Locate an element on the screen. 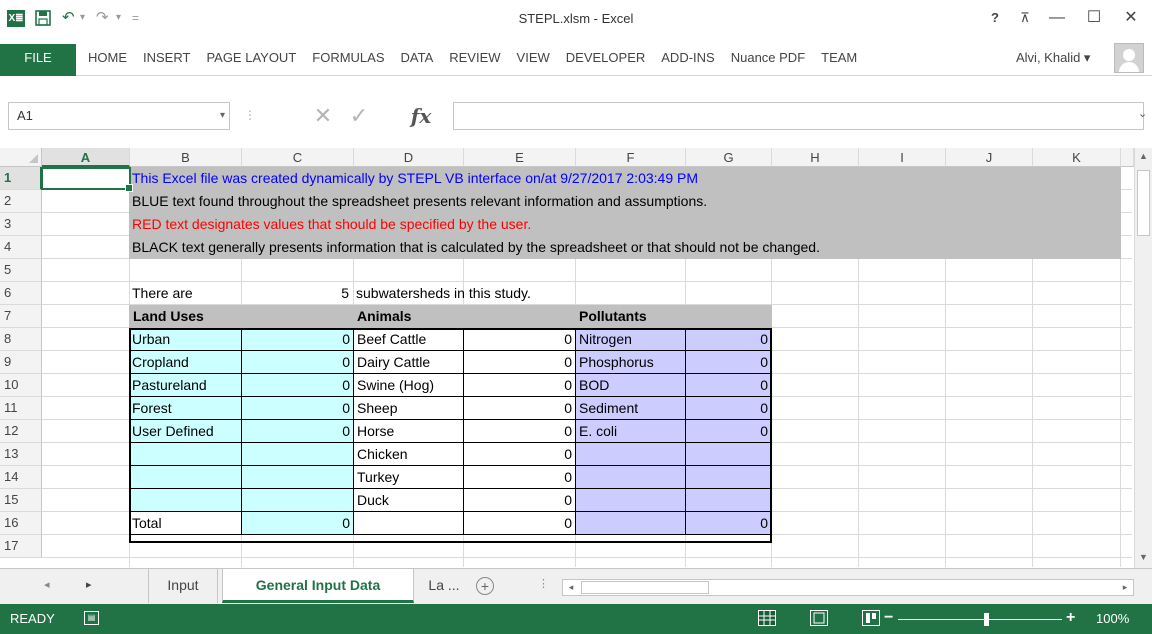  row-header-16: 16 is located at coordinates (21, 523).